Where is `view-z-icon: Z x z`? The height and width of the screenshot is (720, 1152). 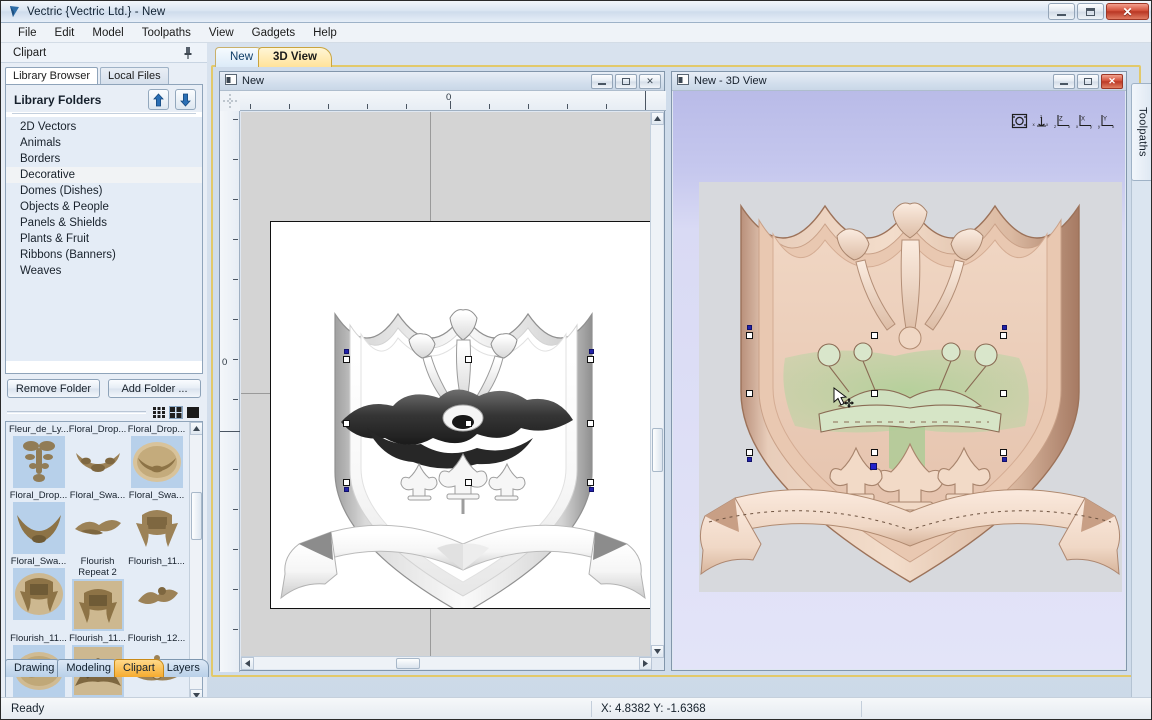 view-z-icon: Z x z is located at coordinates (1063, 121).